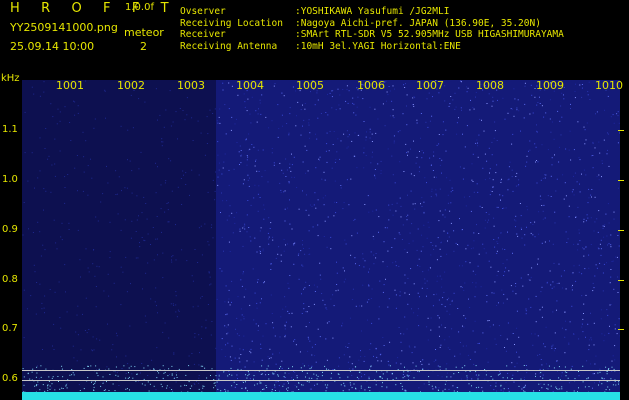 Image resolution: width=629 pixels, height=400 pixels. Describe the element at coordinates (143, 46) in the screenshot. I see `meteor-count: 2` at that location.